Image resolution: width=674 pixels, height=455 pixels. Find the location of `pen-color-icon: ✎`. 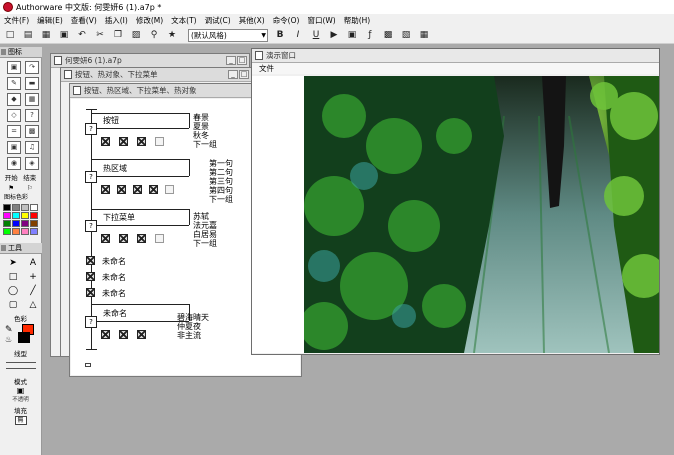

pen-color-icon: ✎ is located at coordinates (9, 330).